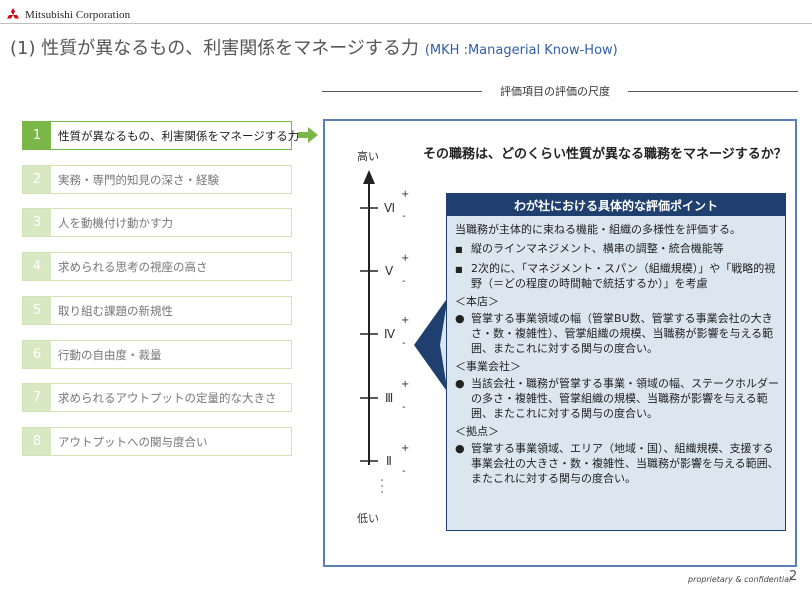 This screenshot has width=812, height=591. What do you see at coordinates (368, 518) in the screenshot?
I see `axis-low-label: 低い` at bounding box center [368, 518].